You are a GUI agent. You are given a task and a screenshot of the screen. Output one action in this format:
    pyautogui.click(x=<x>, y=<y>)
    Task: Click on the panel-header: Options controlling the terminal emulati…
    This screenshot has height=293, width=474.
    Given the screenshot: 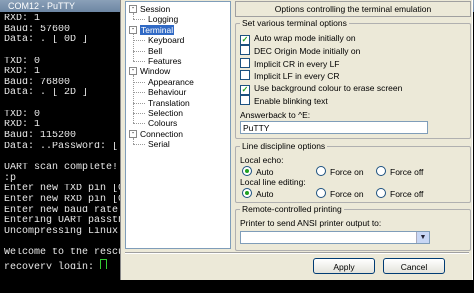 What is the action you would take?
    pyautogui.click(x=353, y=9)
    